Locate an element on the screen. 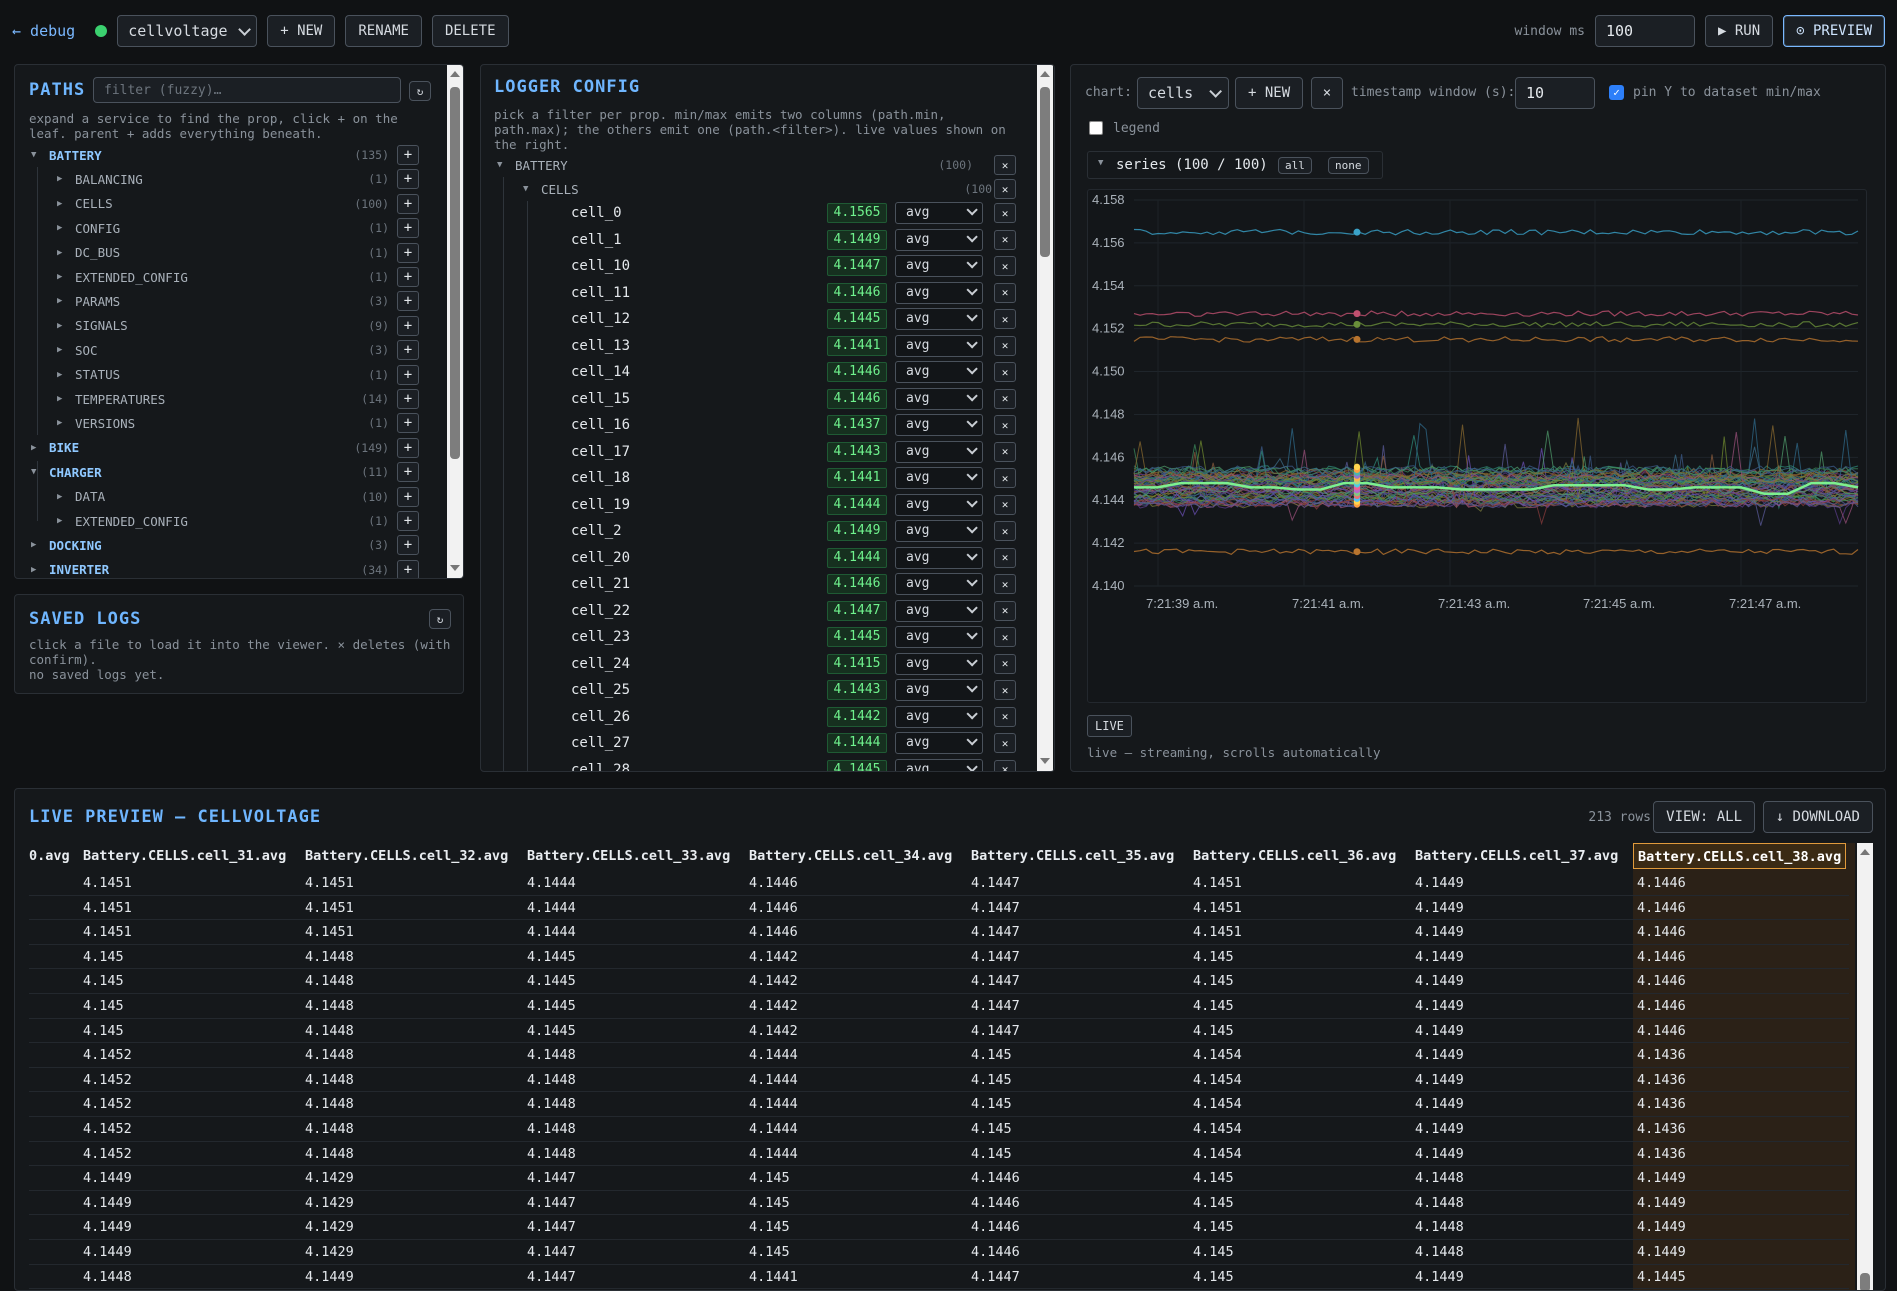 The width and height of the screenshot is (1897, 1291). column-header: Battery.CELLS.cell_37.avg is located at coordinates (1516, 856).